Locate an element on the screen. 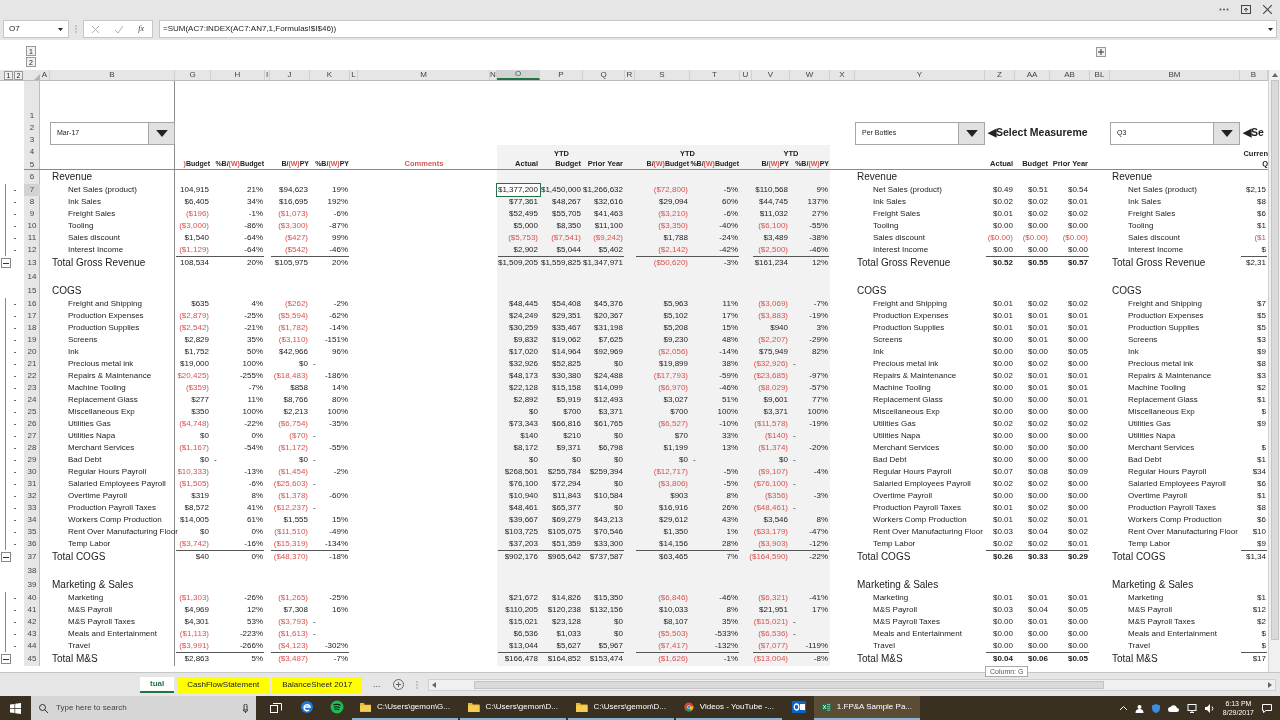 The height and width of the screenshot is (720, 1280). sheet-tab: BalanceSheet 2017 is located at coordinates (317, 684).